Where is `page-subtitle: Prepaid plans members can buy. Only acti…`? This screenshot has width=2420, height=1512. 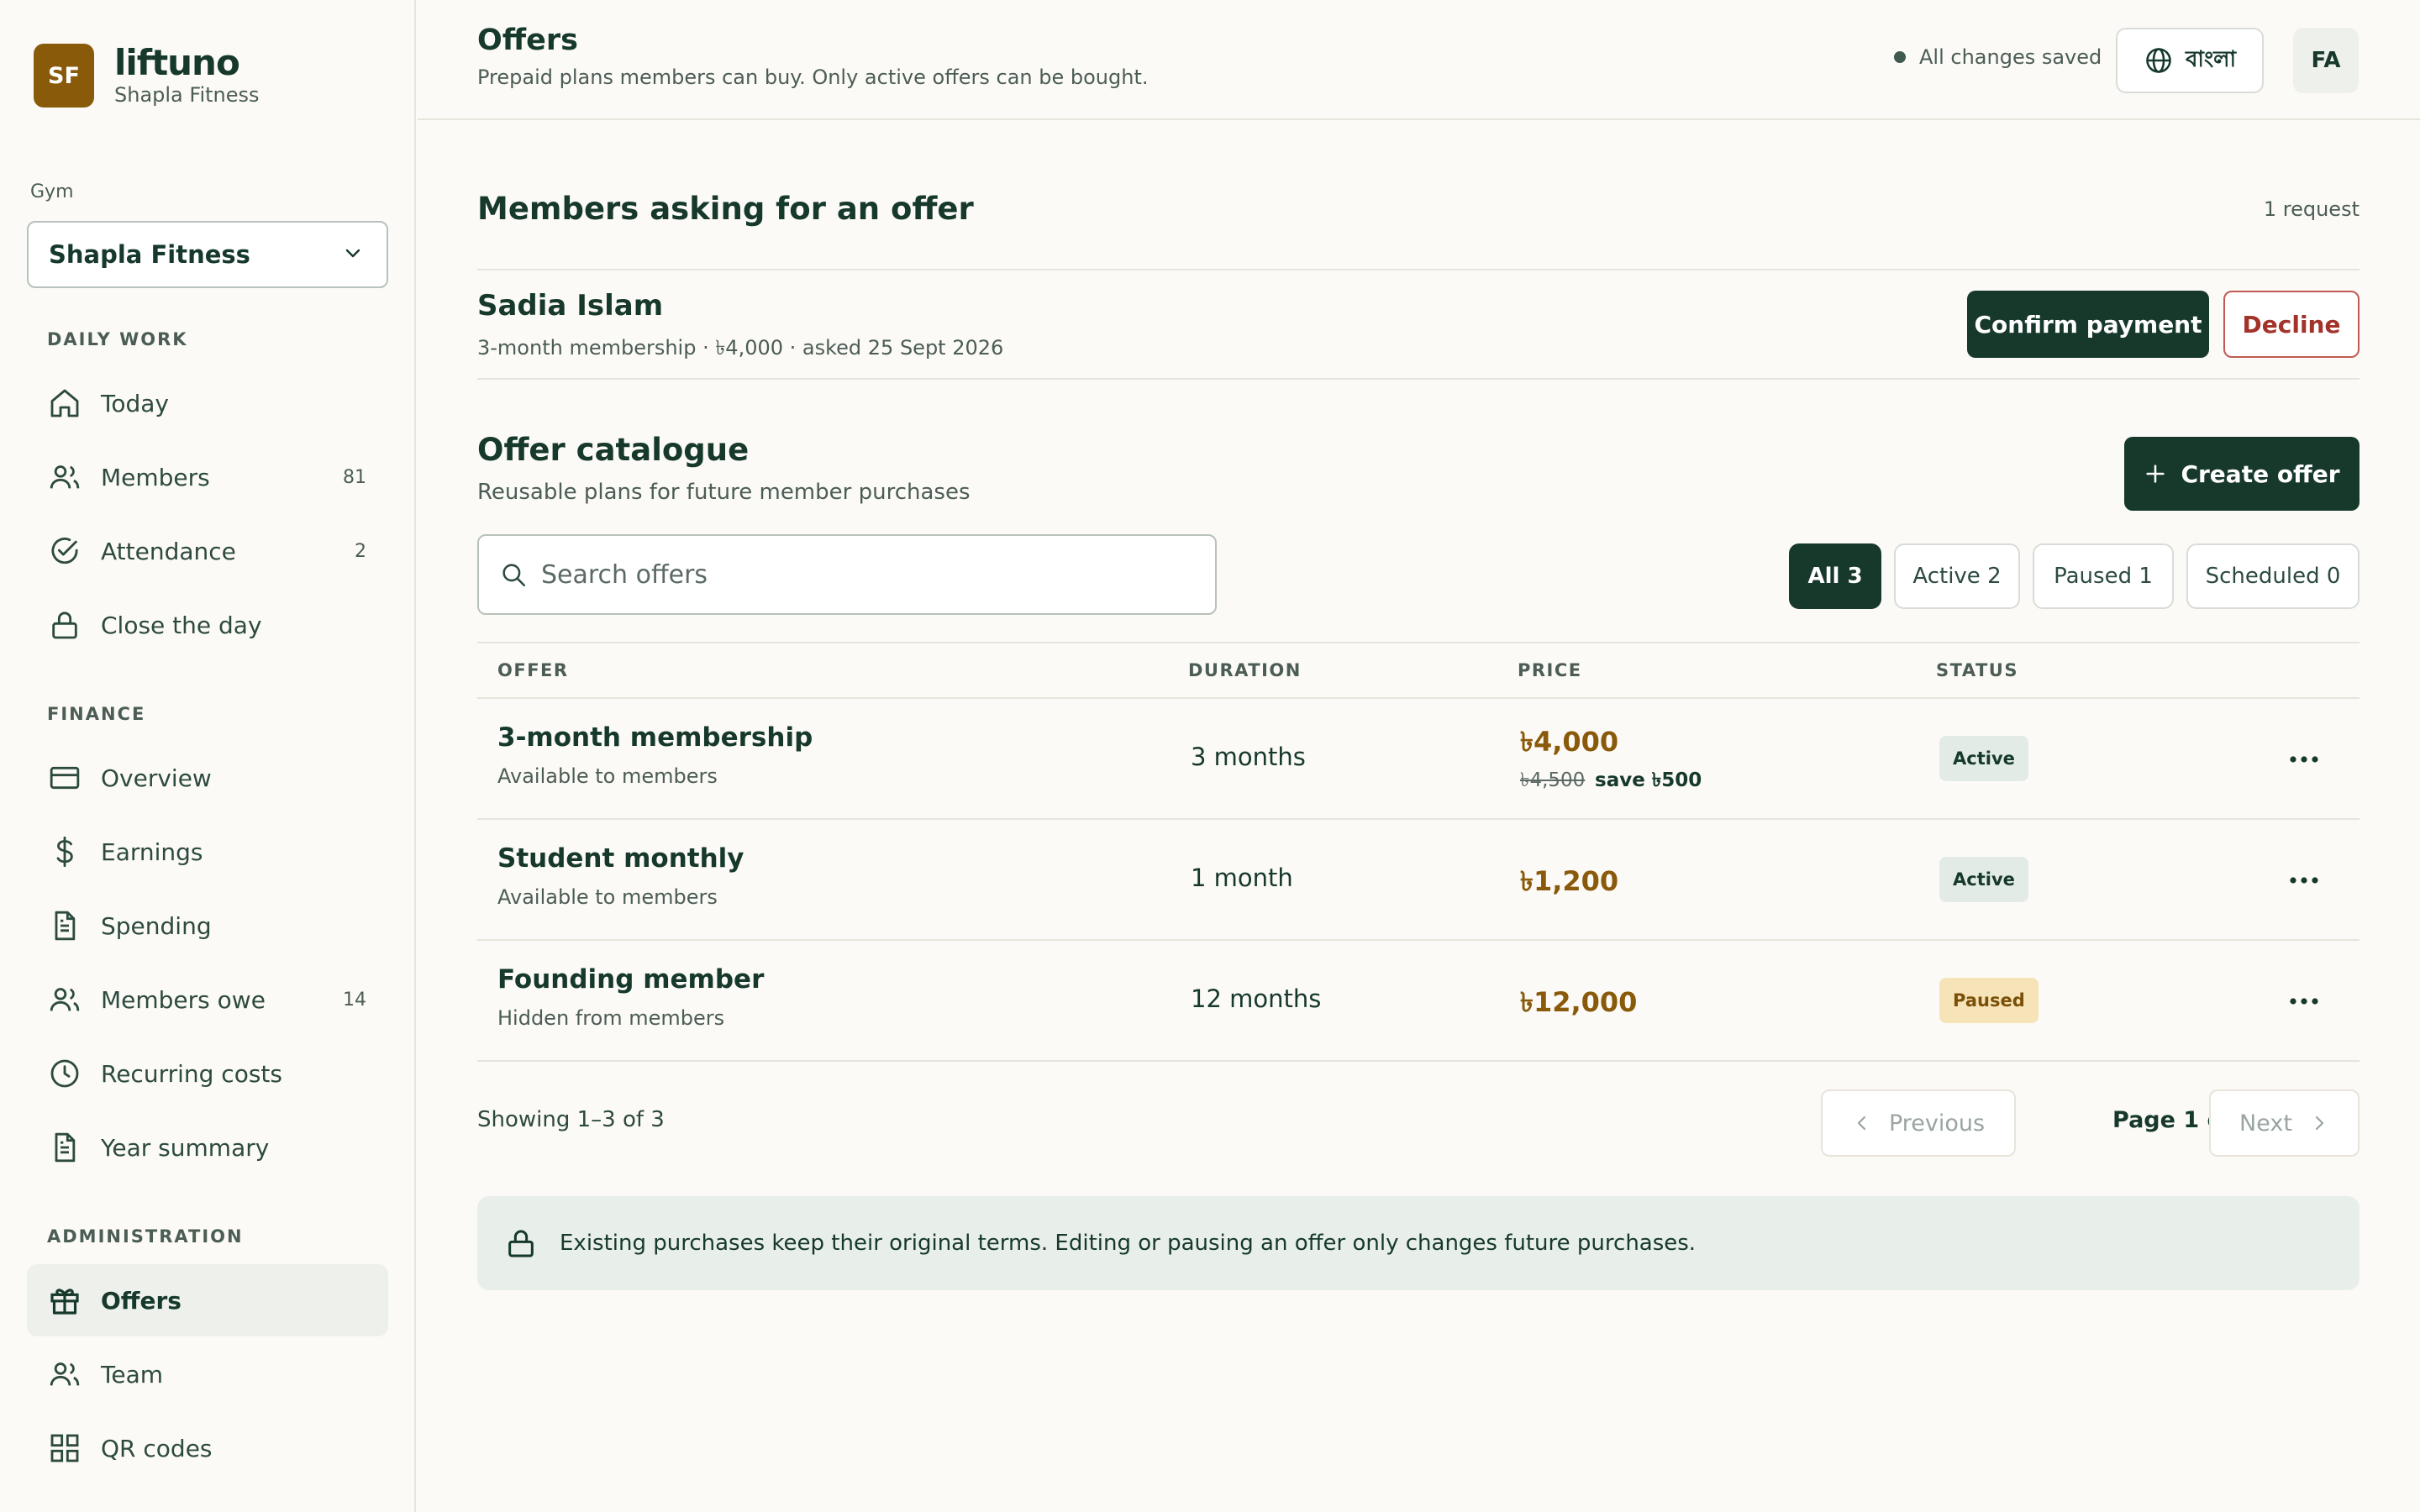
page-subtitle: Prepaid plans members can buy. Only acti… is located at coordinates (813, 77).